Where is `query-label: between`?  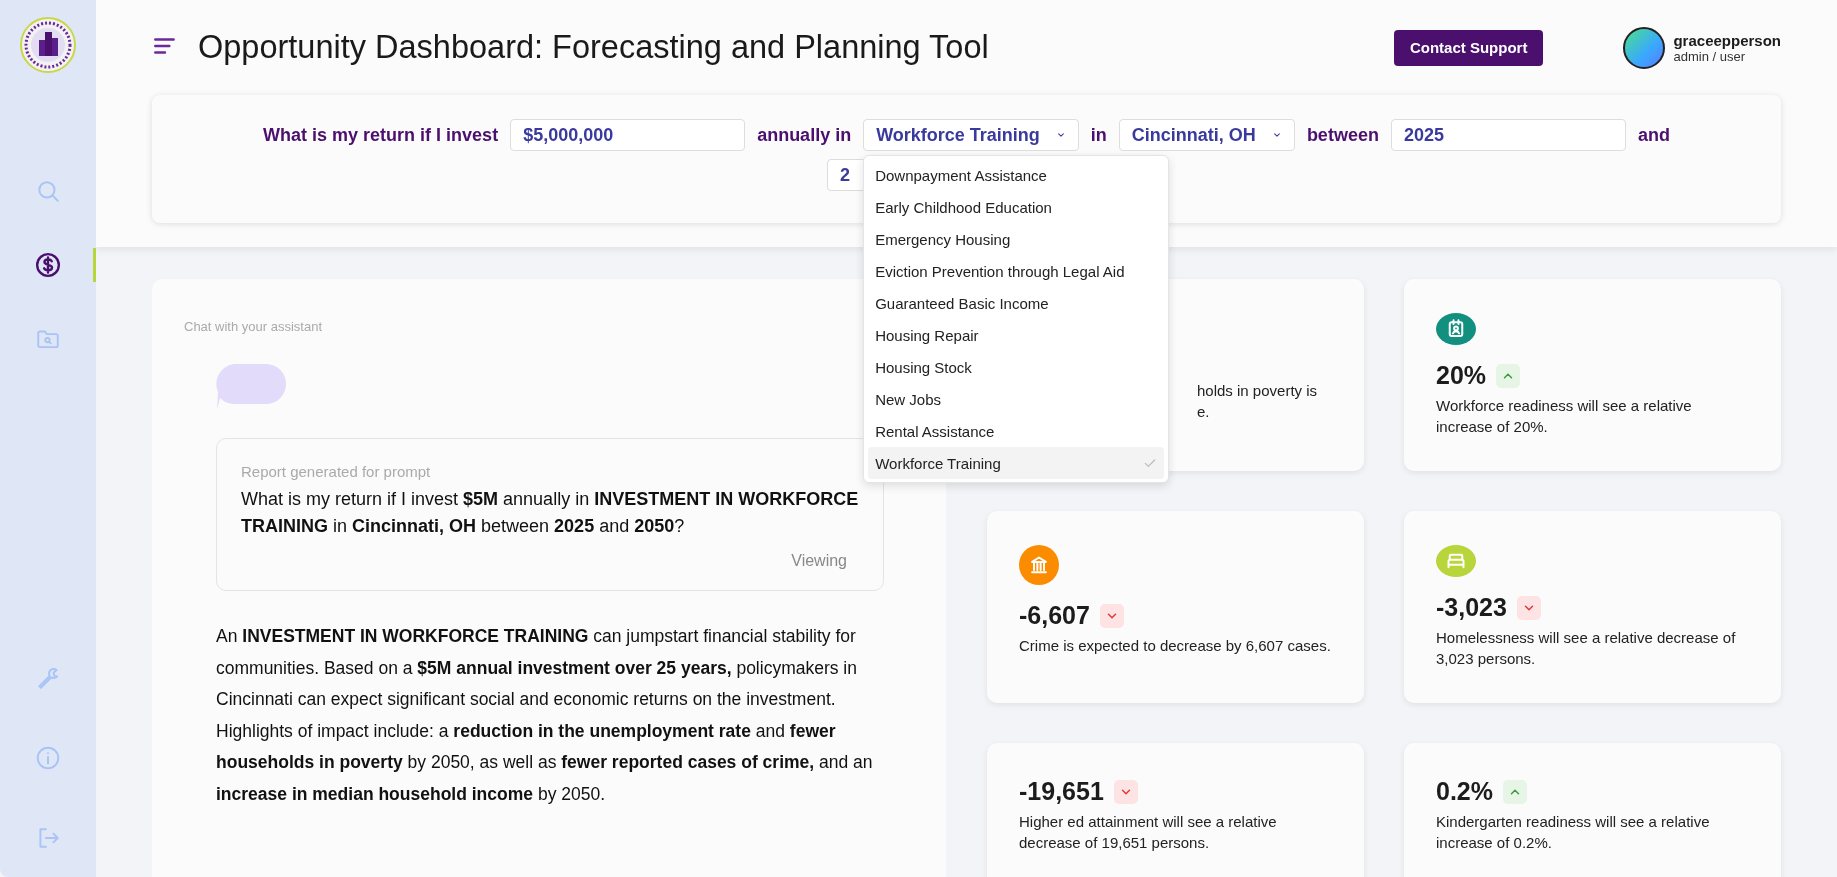
query-label: between is located at coordinates (1342, 135).